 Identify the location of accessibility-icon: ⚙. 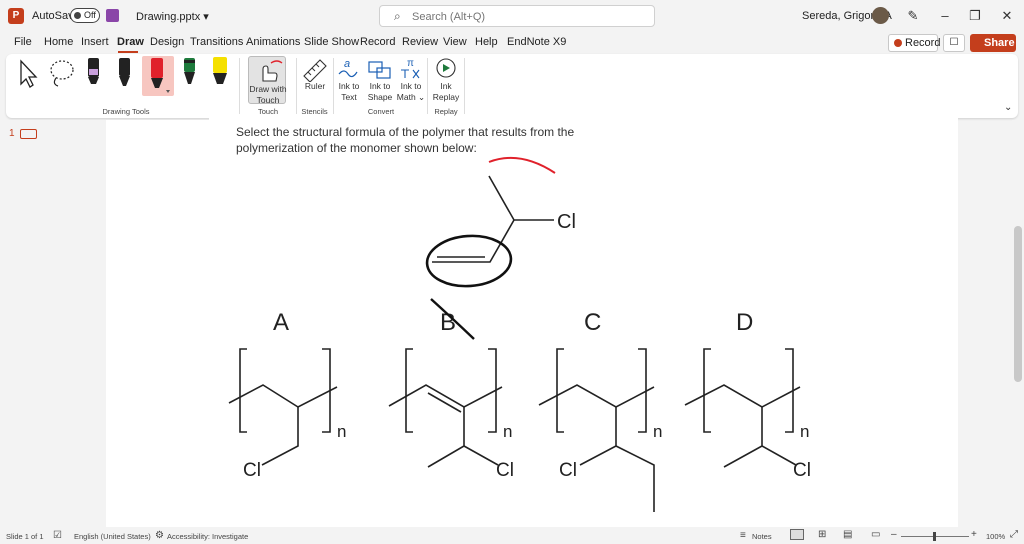
(159, 535).